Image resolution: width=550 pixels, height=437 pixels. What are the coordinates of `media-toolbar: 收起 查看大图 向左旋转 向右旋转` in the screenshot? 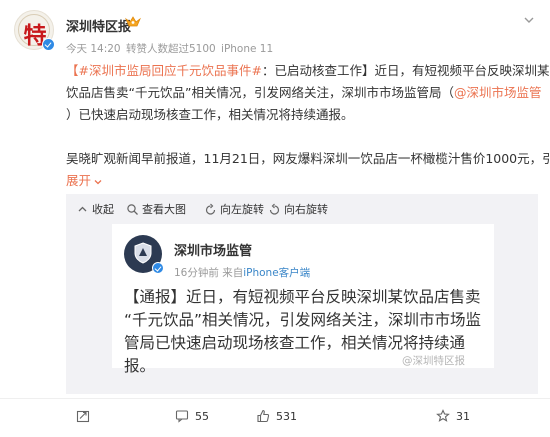 It's located at (302, 210).